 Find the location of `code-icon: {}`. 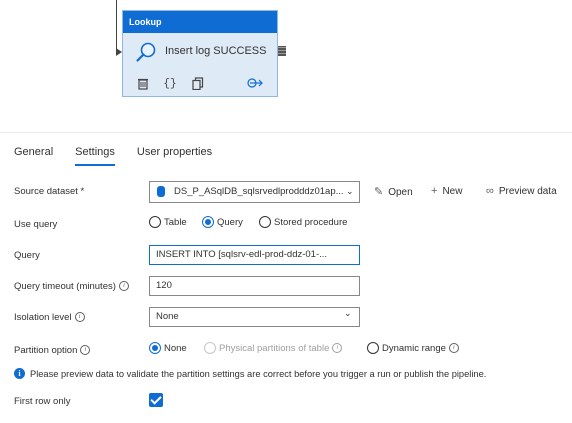

code-icon: {} is located at coordinates (170, 84).